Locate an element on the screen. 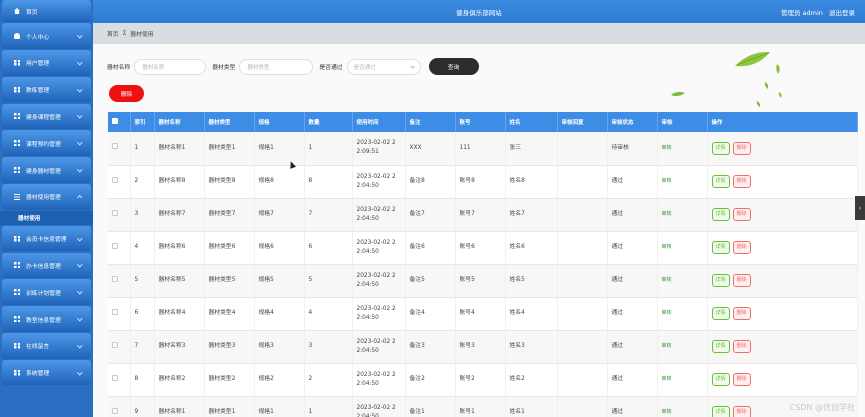 This screenshot has height=417, width=865. sidebar-item: 系统管理 is located at coordinates (46, 372).